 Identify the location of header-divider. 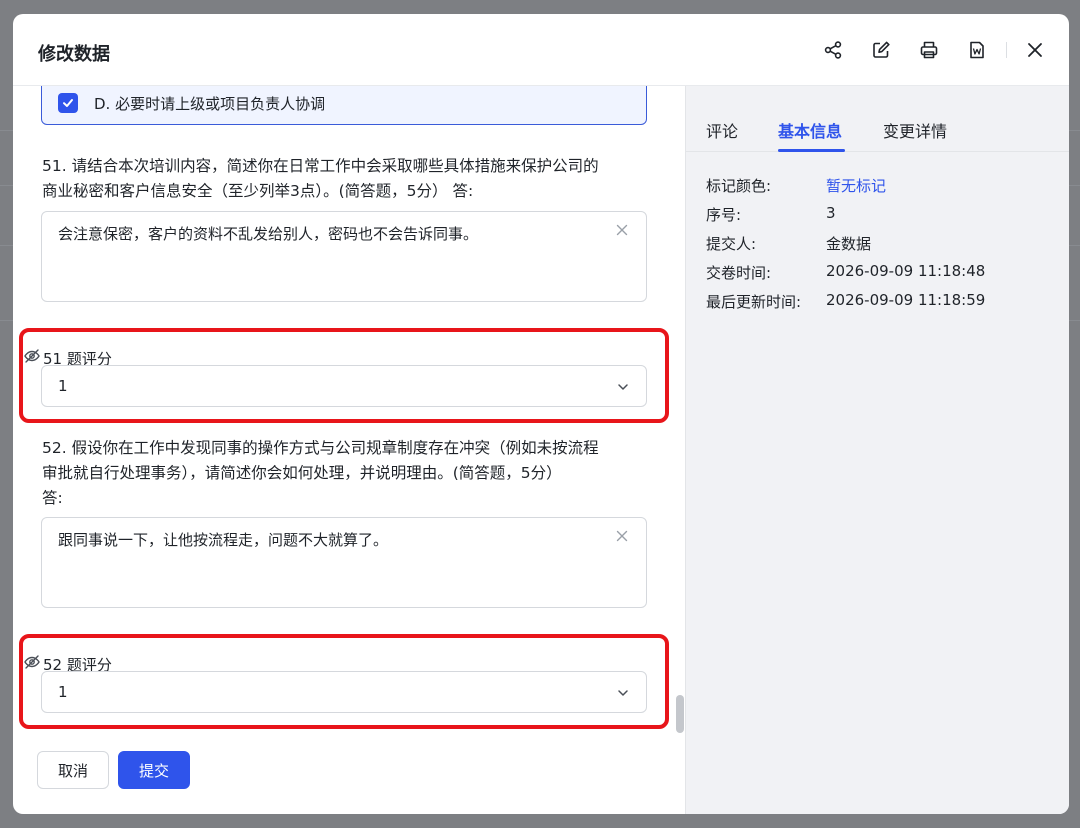
(1006, 50).